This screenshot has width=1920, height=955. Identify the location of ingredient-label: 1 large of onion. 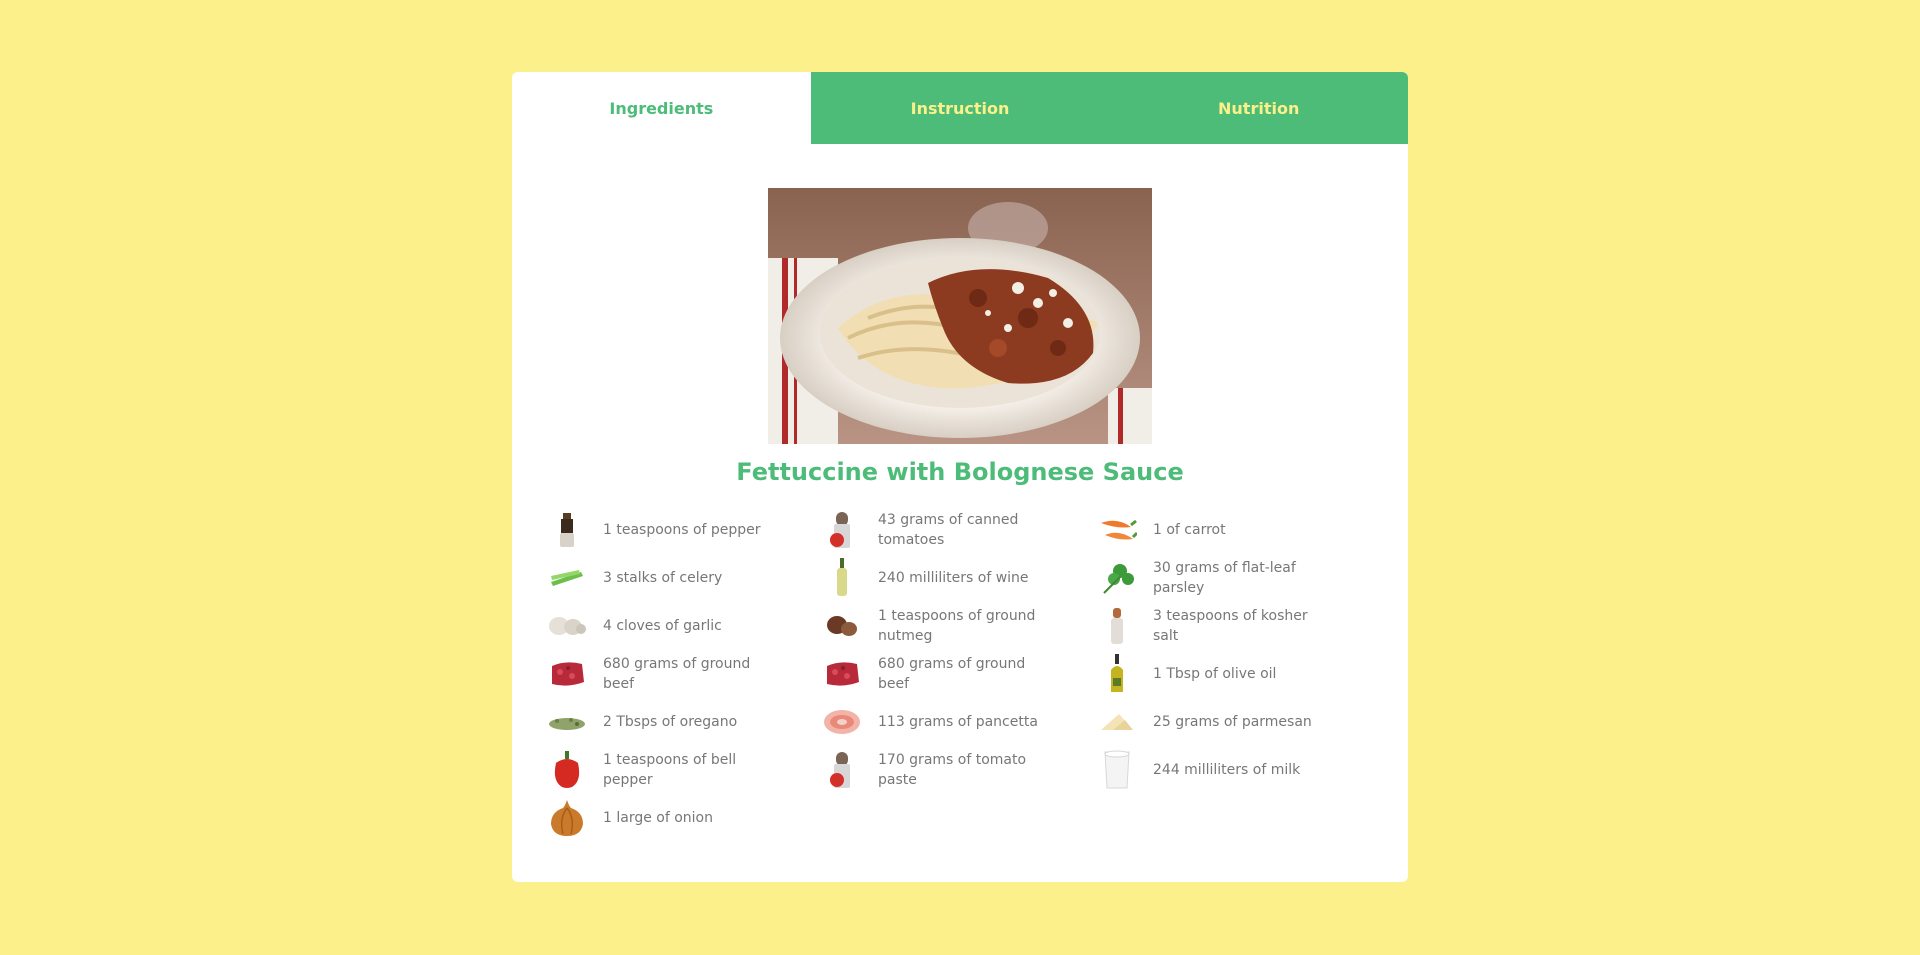
(658, 818).